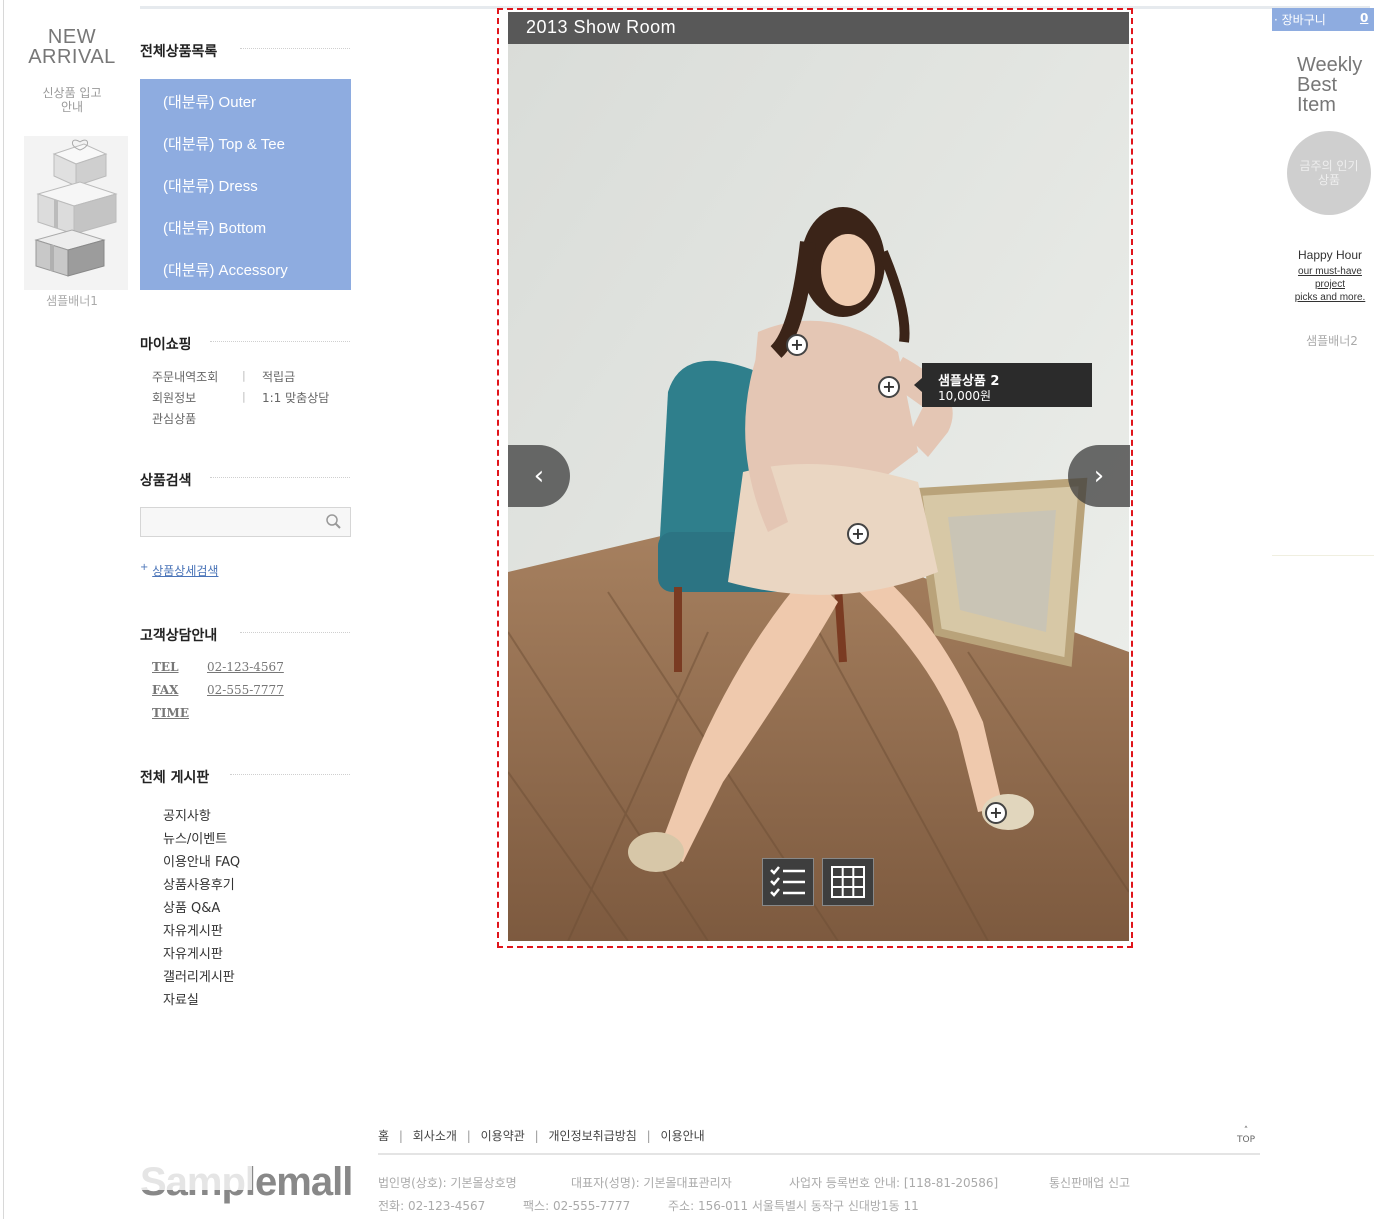 This screenshot has width=1374, height=1219. Describe the element at coordinates (1317, 85) in the screenshot. I see `weekly-line2: Best` at that location.